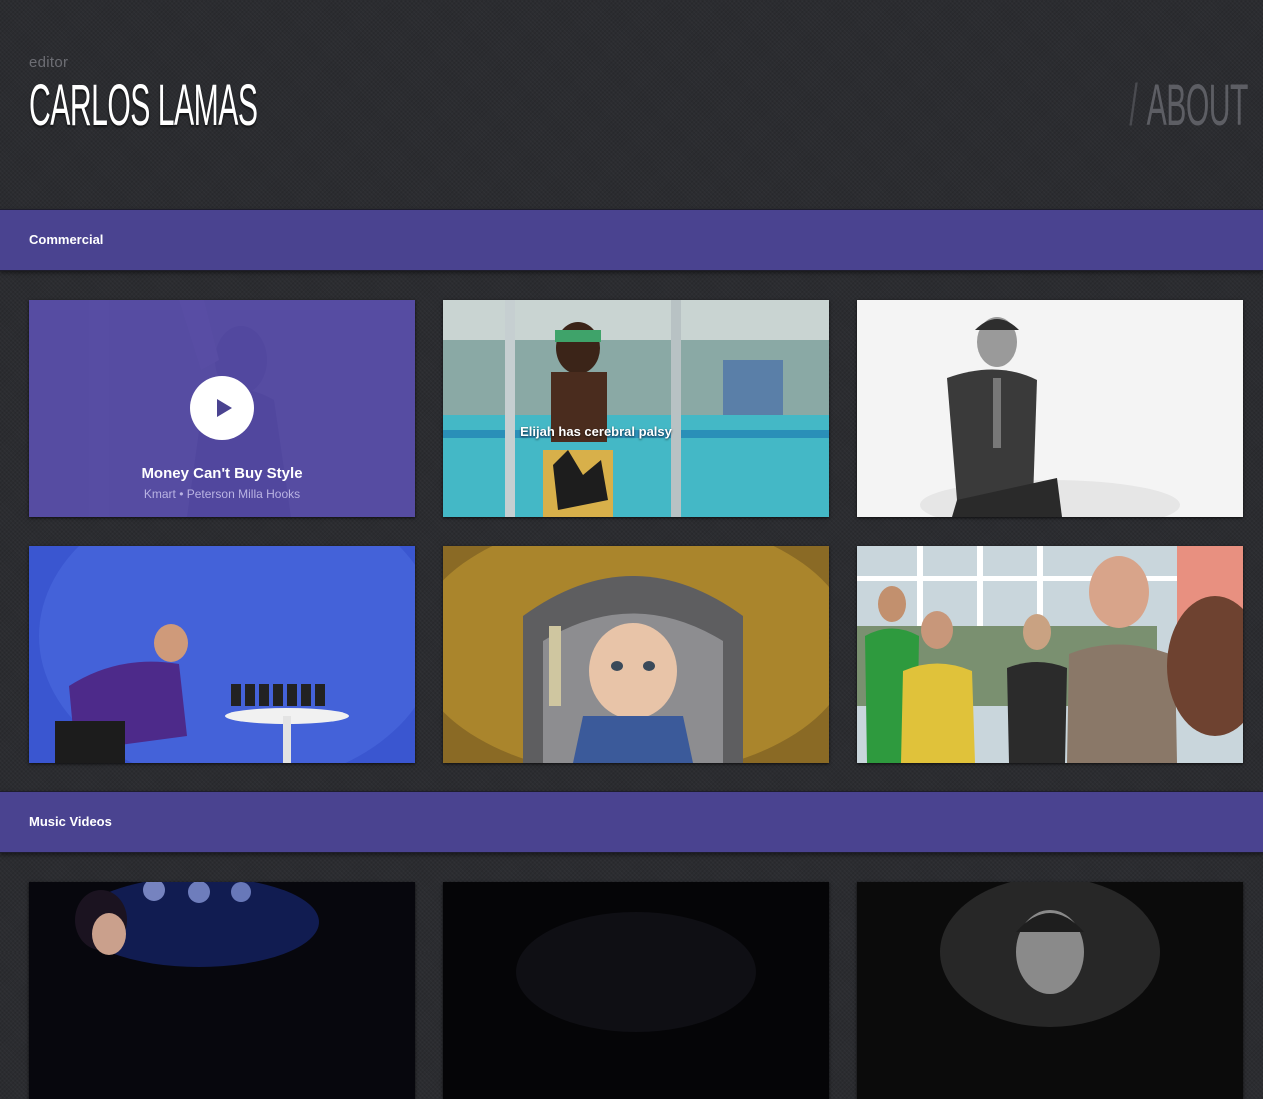 The height and width of the screenshot is (1099, 1263). I want to click on play-icon, so click(224, 408).